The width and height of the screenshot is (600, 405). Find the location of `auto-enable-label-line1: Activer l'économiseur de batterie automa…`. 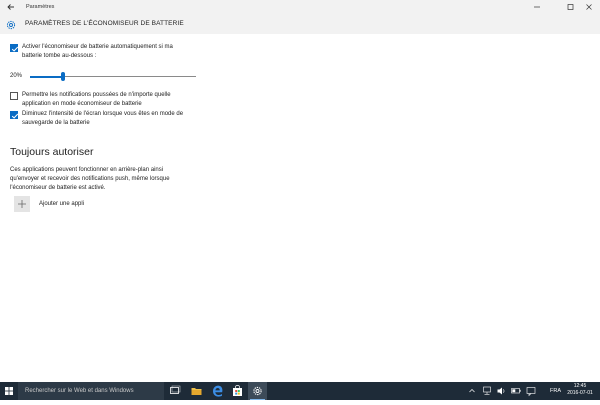

auto-enable-label-line1: Activer l'économiseur de batterie automa… is located at coordinates (97, 47).